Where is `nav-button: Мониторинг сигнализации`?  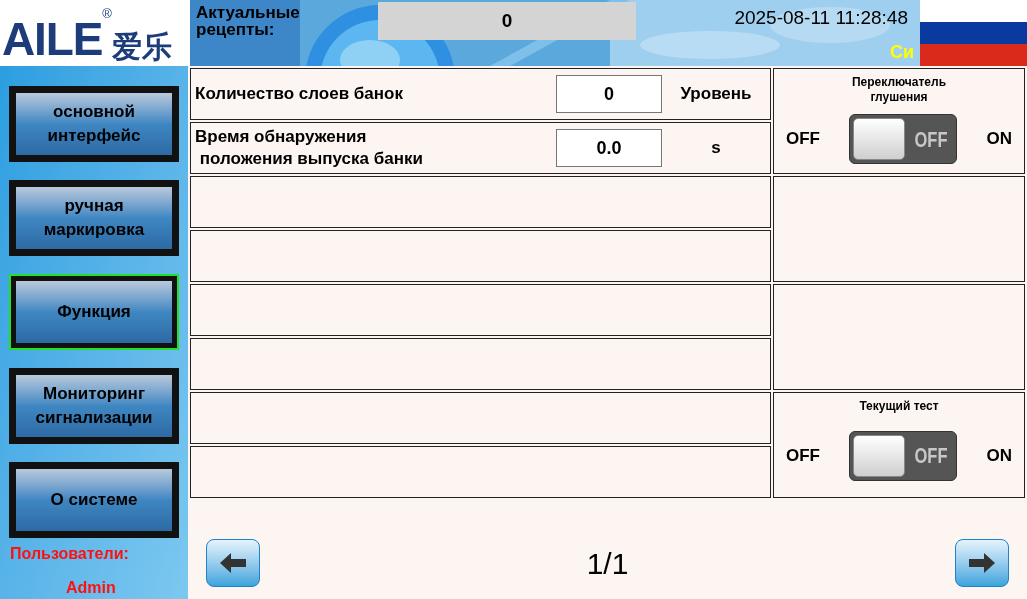 nav-button: Мониторинг сигнализации is located at coordinates (94, 406).